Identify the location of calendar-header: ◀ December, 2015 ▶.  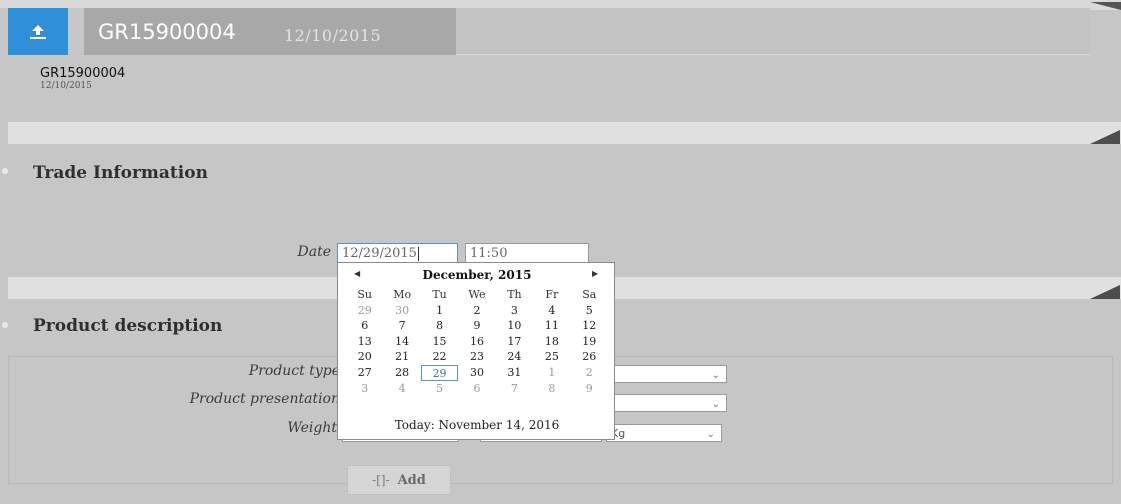
(477, 276).